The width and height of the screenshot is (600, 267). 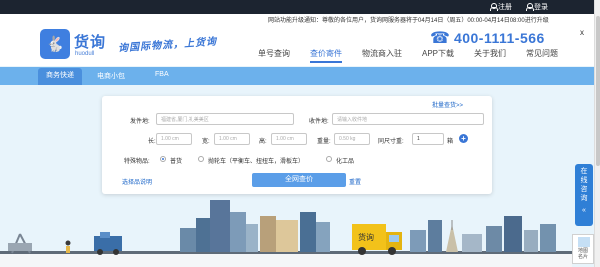 What do you see at coordinates (299, 180) in the screenshot?
I see `search-price-button: 全网查价` at bounding box center [299, 180].